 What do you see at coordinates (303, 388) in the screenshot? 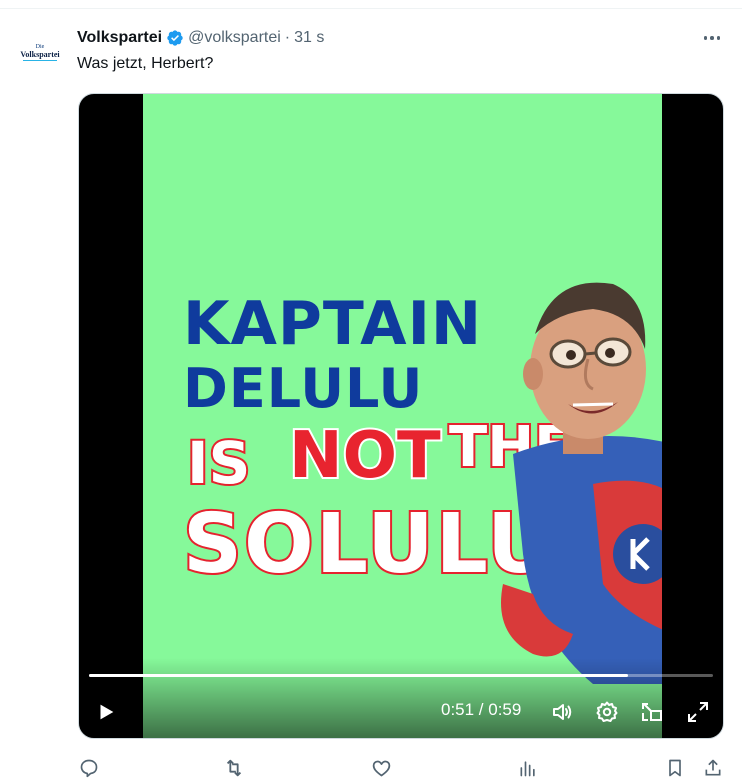
I see `headline-line2: DELULU` at bounding box center [303, 388].